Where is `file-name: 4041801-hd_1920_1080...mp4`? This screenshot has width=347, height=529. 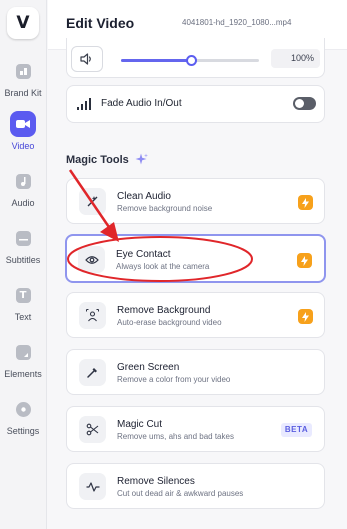
file-name: 4041801-hd_1920_1080...mp4 is located at coordinates (237, 22).